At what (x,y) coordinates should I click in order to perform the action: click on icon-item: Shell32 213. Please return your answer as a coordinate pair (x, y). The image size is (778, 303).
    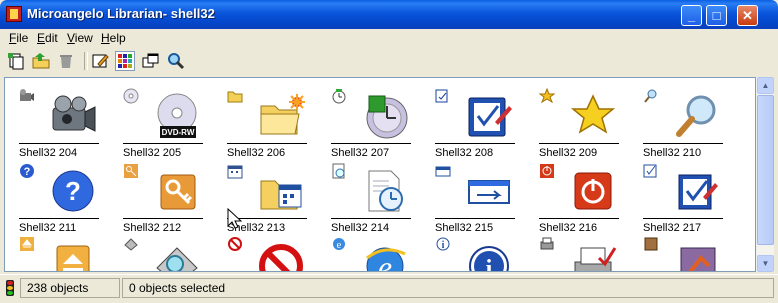
    Looking at the image, I should click on (276, 203).